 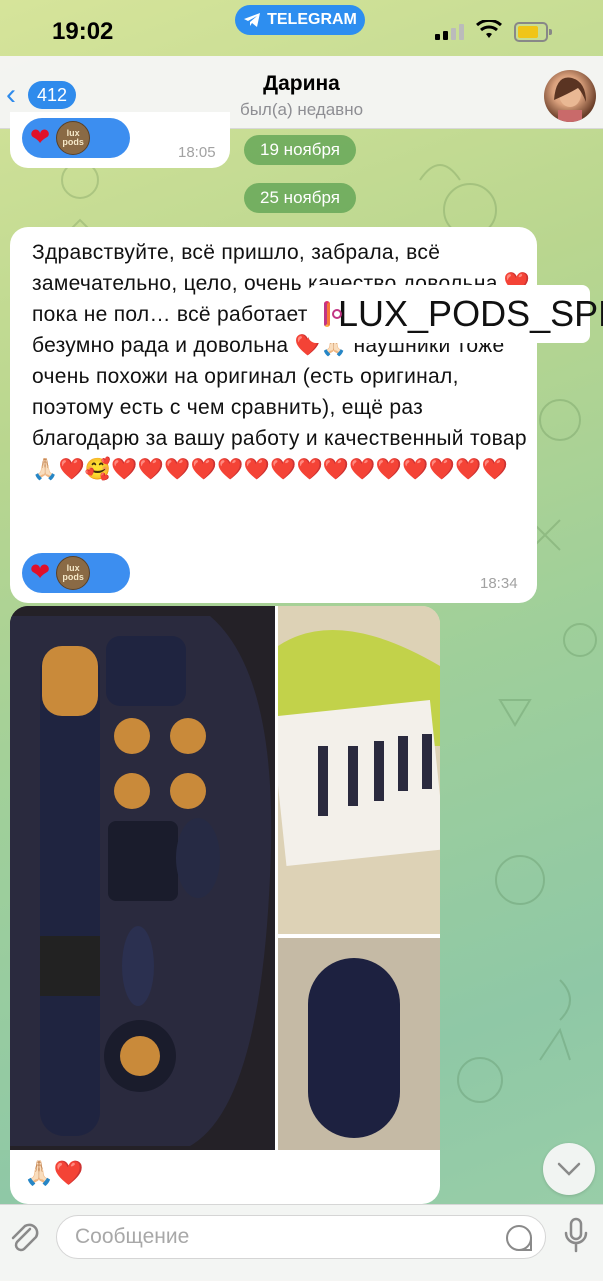 I want to click on message-input, so click(x=301, y=1237).